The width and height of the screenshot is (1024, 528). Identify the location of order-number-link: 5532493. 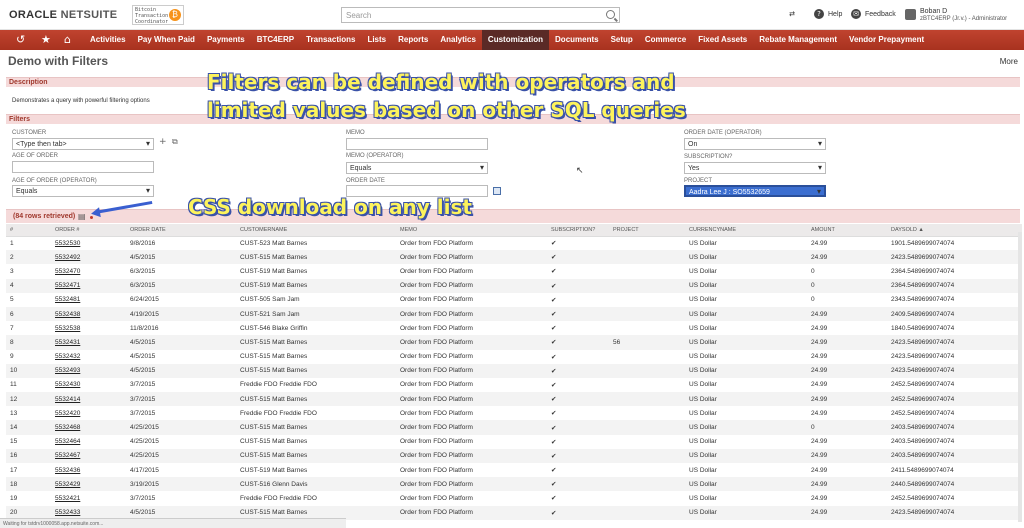
(88, 370).